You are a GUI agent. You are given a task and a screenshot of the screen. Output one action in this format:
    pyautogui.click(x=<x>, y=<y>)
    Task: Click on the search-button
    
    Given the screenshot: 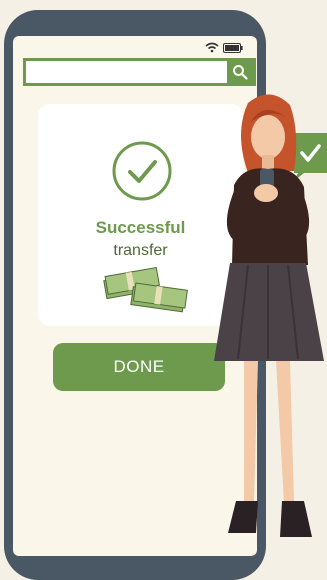 What is the action you would take?
    pyautogui.click(x=240, y=72)
    